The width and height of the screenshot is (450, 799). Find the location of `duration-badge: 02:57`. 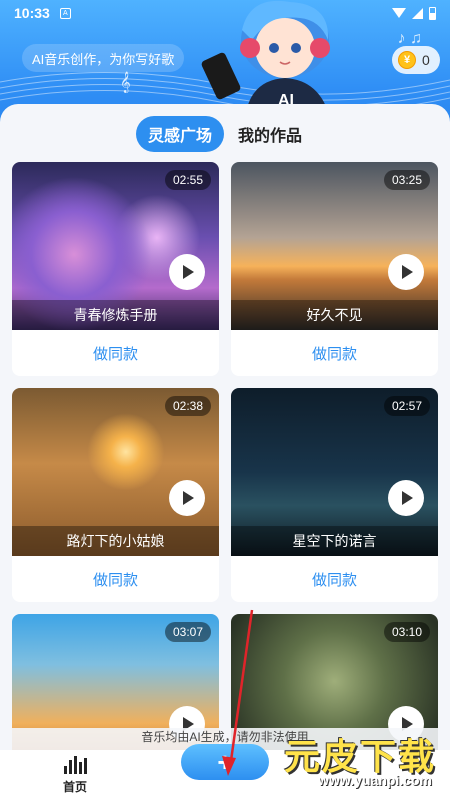

duration-badge: 02:57 is located at coordinates (406, 406).